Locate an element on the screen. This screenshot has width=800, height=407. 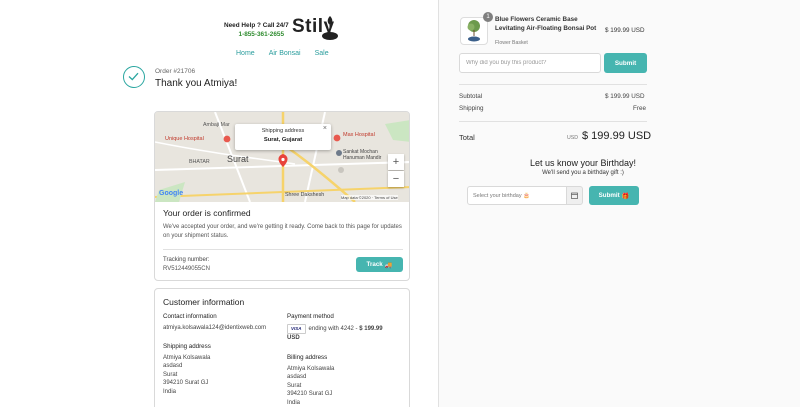
birthday-heading: Let us know your Birthday! is located at coordinates (583, 163).